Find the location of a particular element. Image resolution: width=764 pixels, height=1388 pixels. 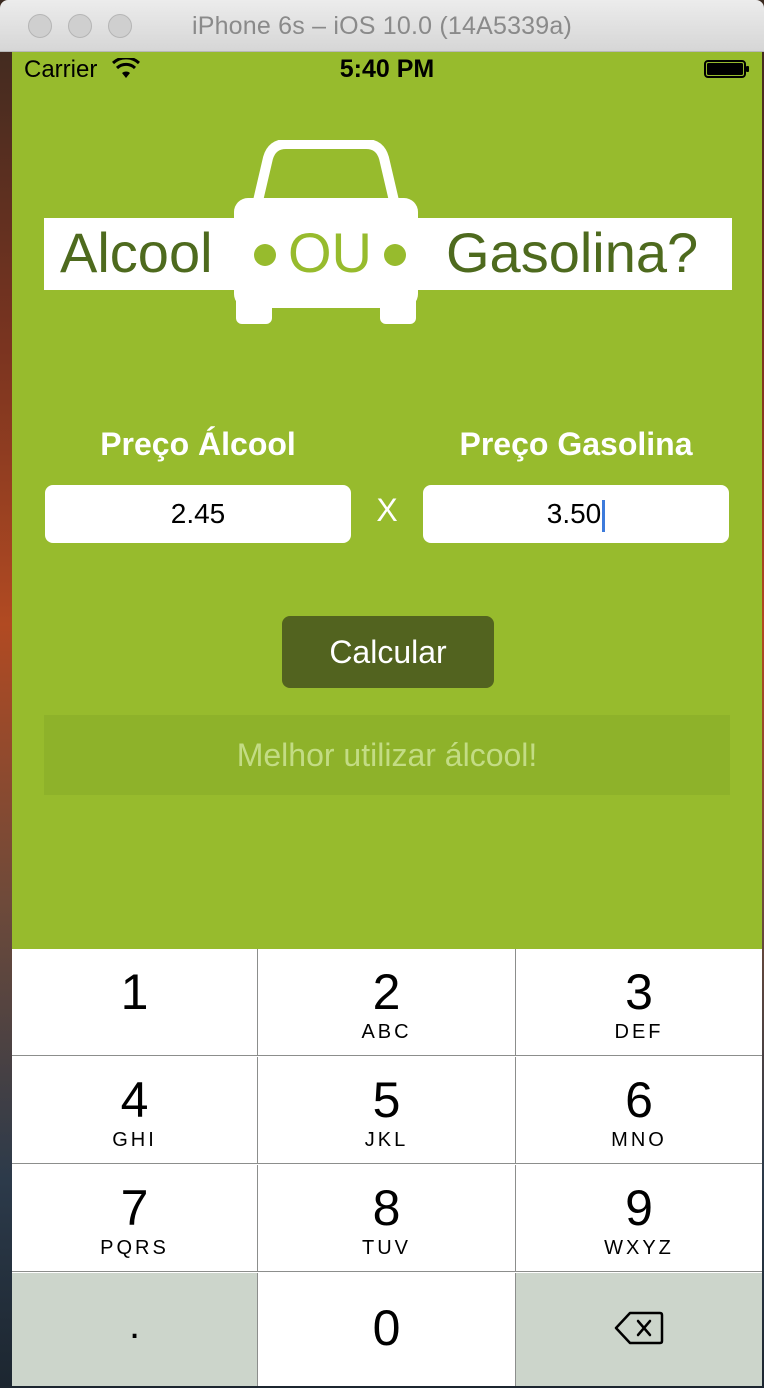

backspace-icon is located at coordinates (639, 1328).